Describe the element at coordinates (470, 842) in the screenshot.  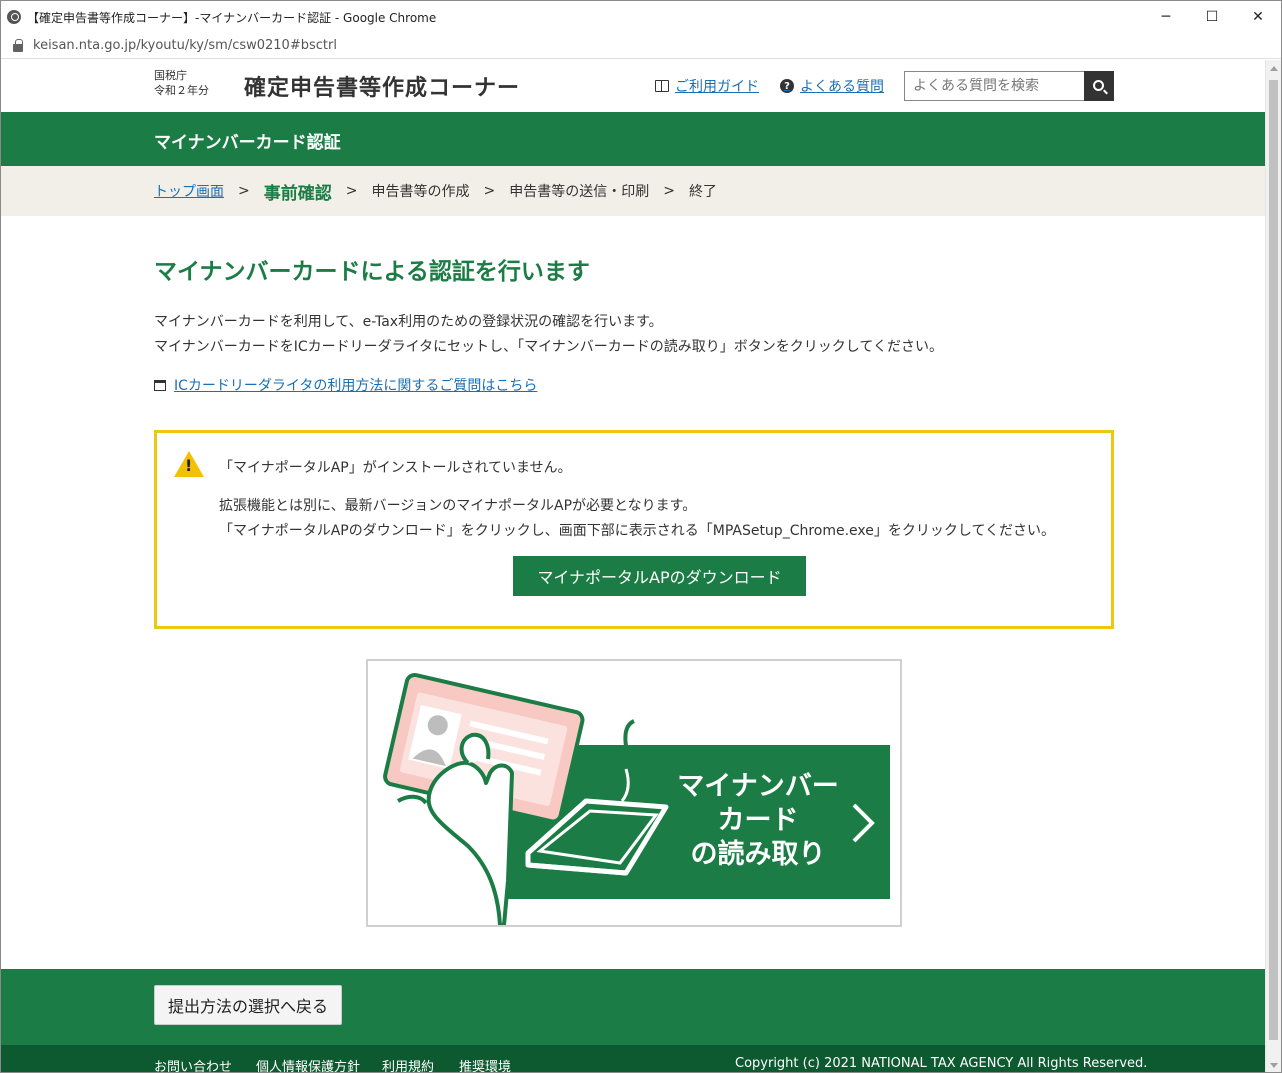
I see `hand-illustration` at that location.